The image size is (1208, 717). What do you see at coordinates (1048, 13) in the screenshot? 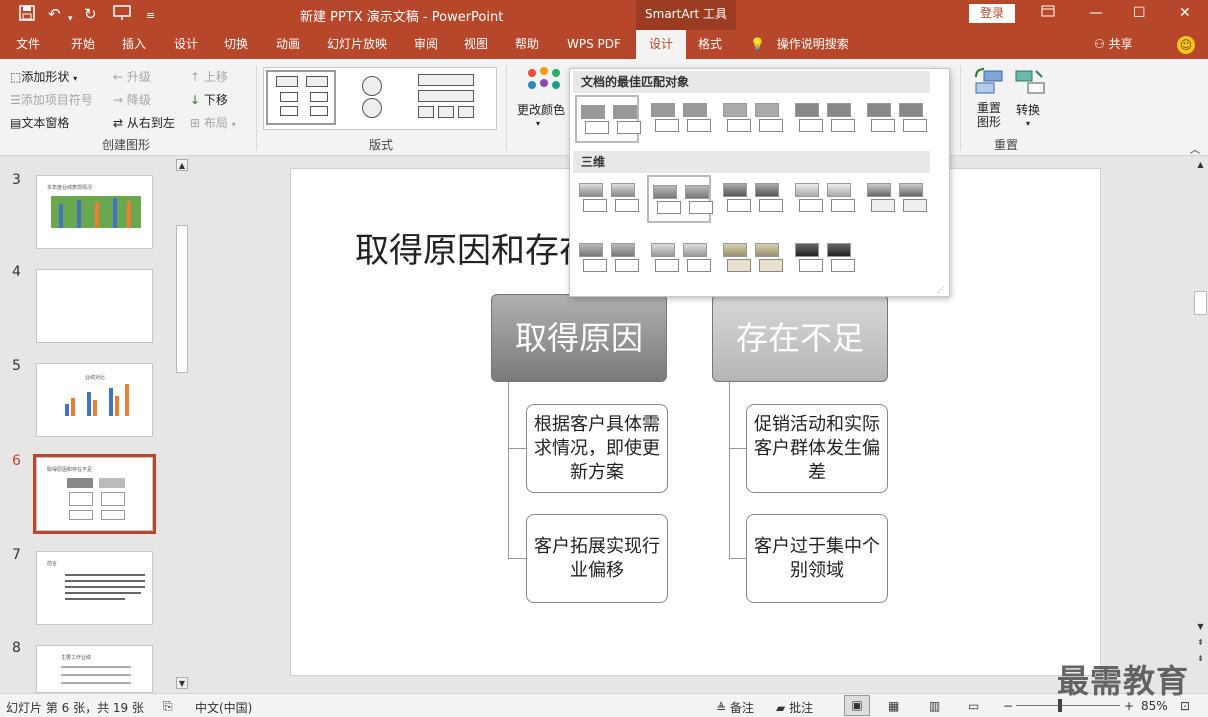
I see `ribbon-display-icon` at bounding box center [1048, 13].